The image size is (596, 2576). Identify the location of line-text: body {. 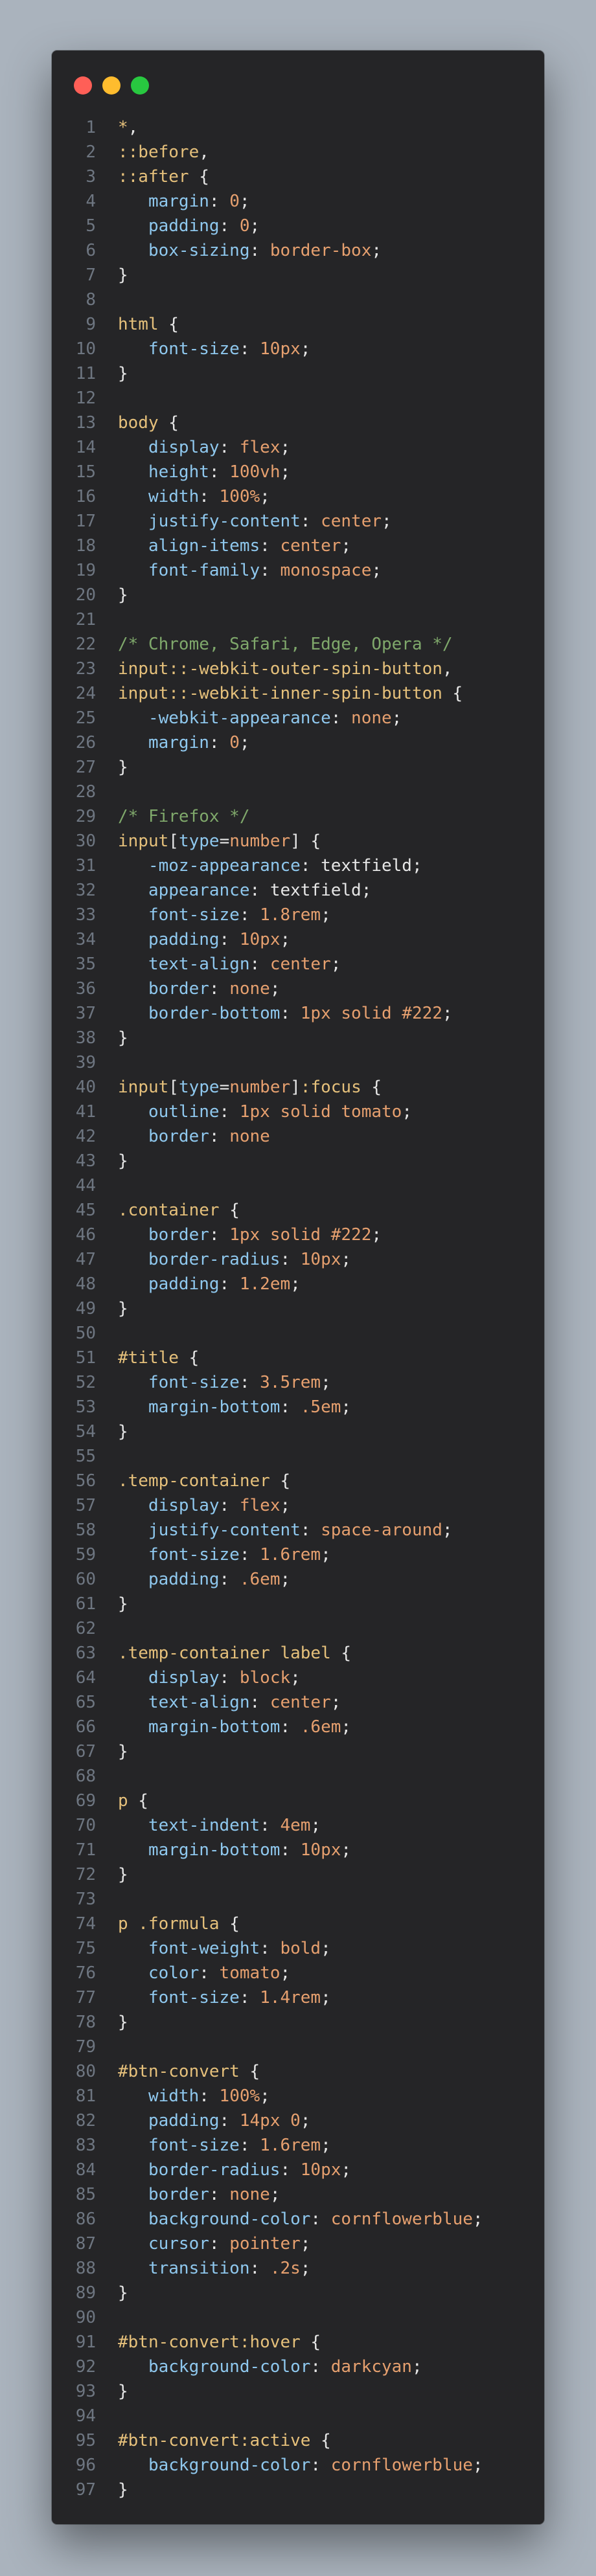
(137, 423).